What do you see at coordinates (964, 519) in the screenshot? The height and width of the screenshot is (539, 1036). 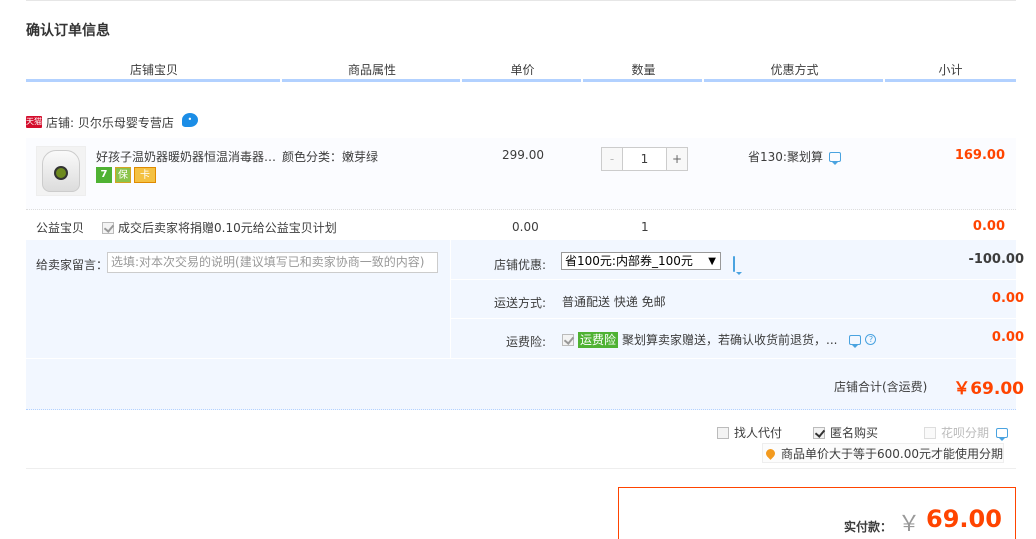 I see `payment-amount: 69.00` at bounding box center [964, 519].